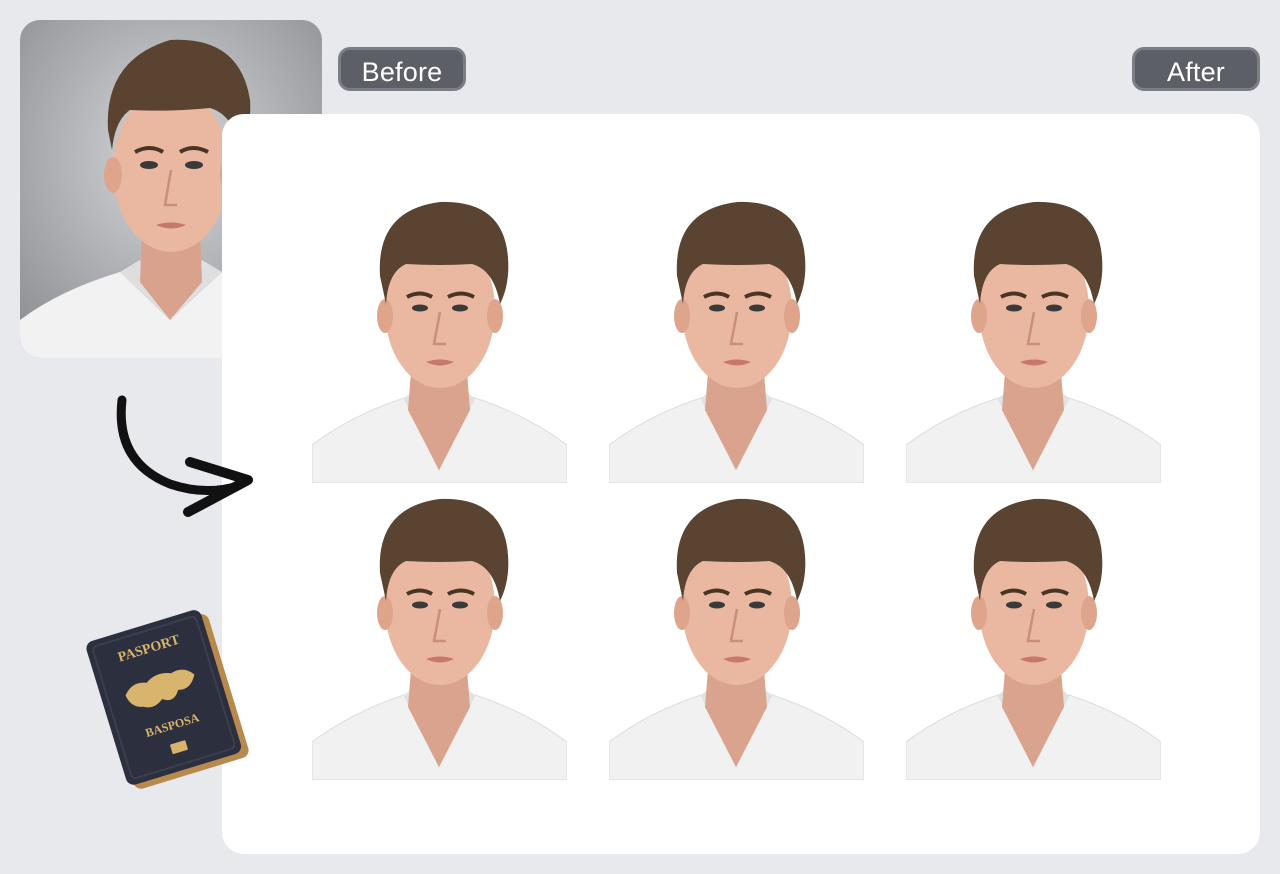 The width and height of the screenshot is (1280, 874). Describe the element at coordinates (184, 456) in the screenshot. I see `curved-arrow-icon` at that location.